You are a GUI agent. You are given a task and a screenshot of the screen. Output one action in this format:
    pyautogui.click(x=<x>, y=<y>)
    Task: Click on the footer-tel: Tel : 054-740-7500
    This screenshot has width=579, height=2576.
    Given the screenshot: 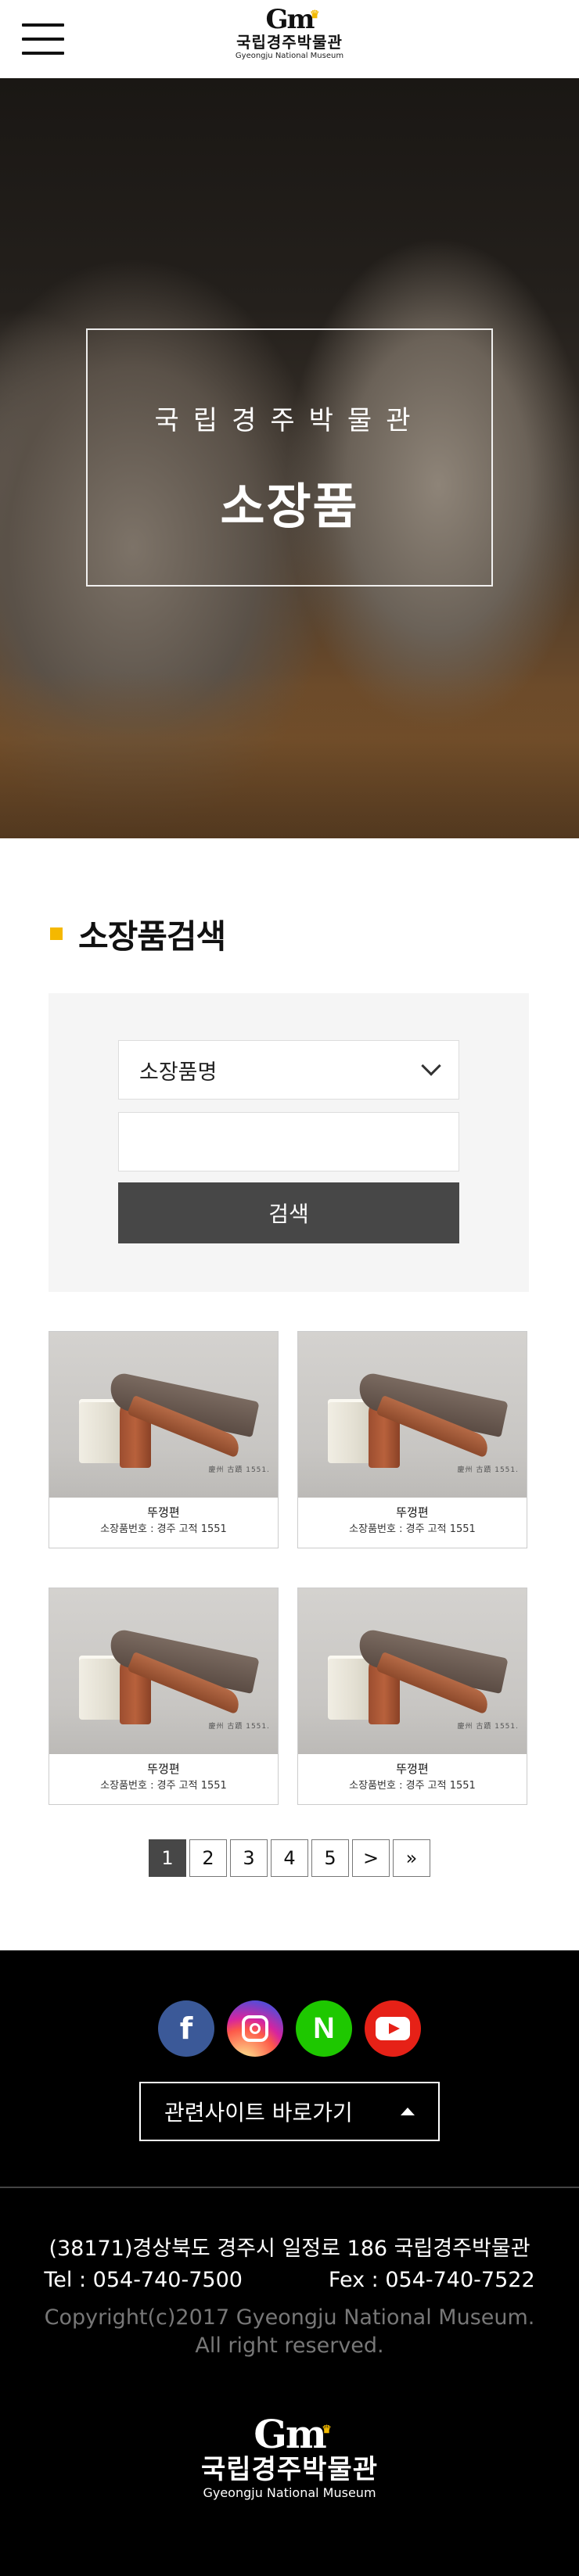 What is the action you would take?
    pyautogui.click(x=143, y=2280)
    